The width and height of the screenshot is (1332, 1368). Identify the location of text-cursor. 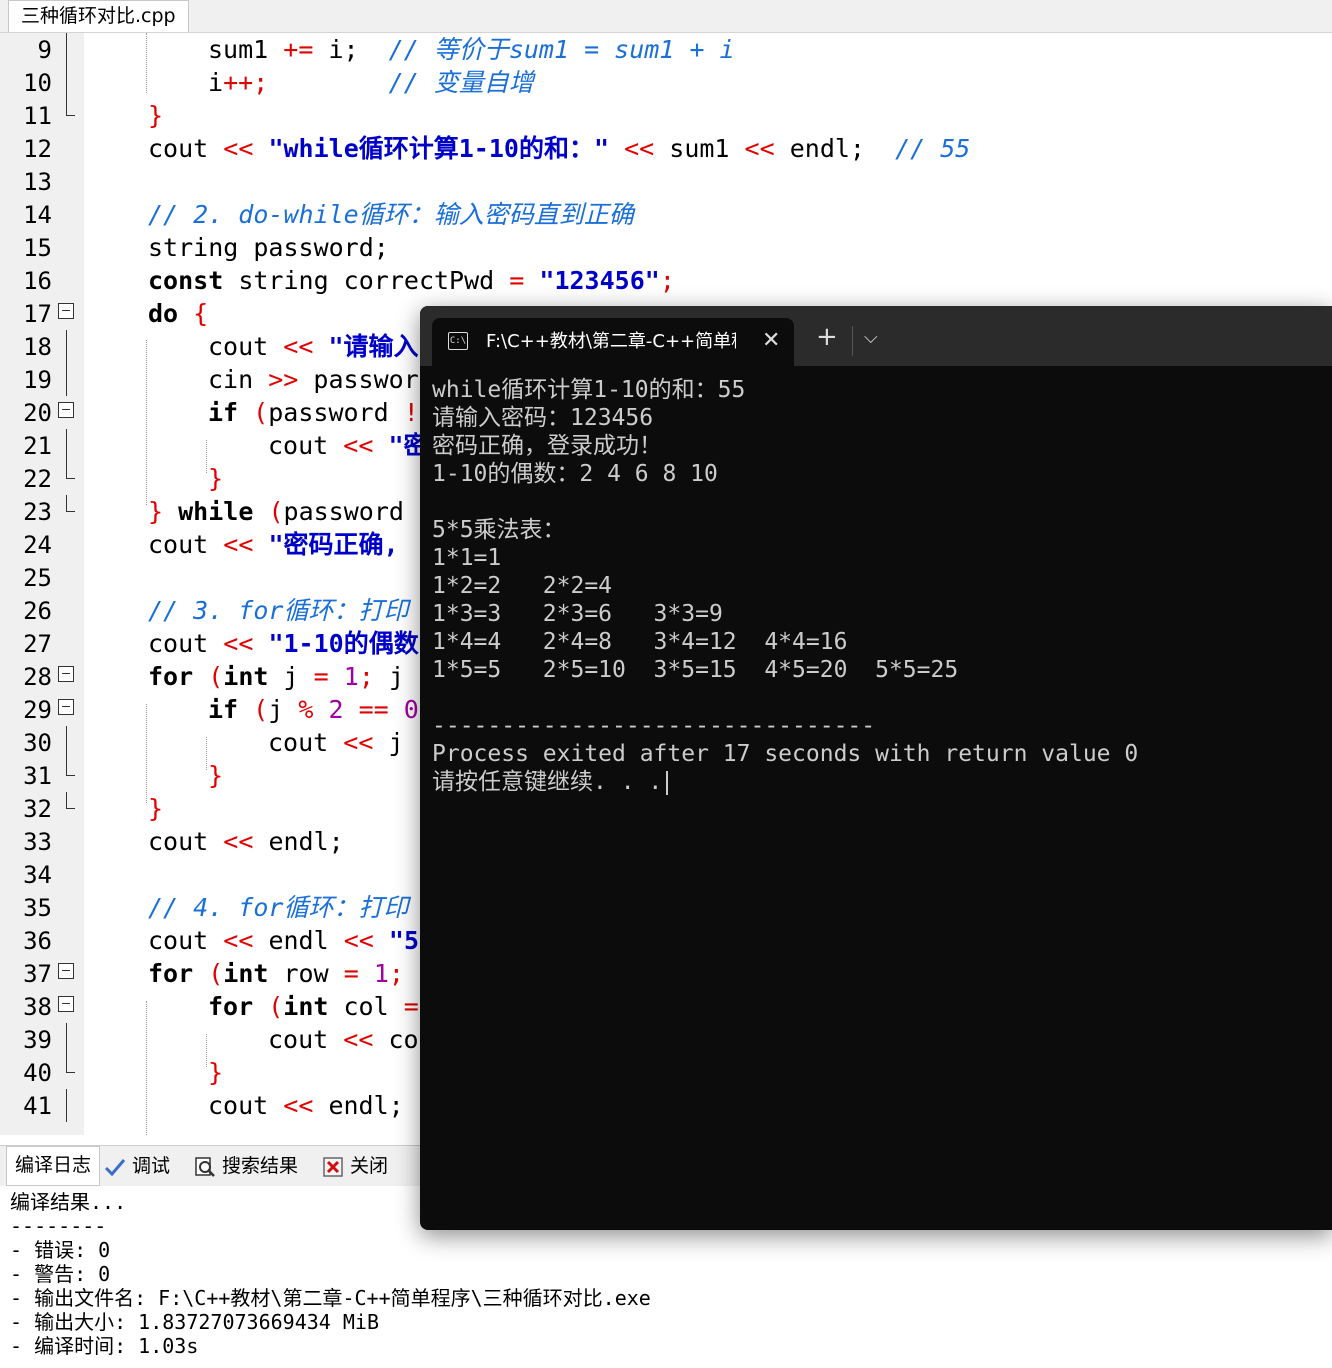
(667, 782).